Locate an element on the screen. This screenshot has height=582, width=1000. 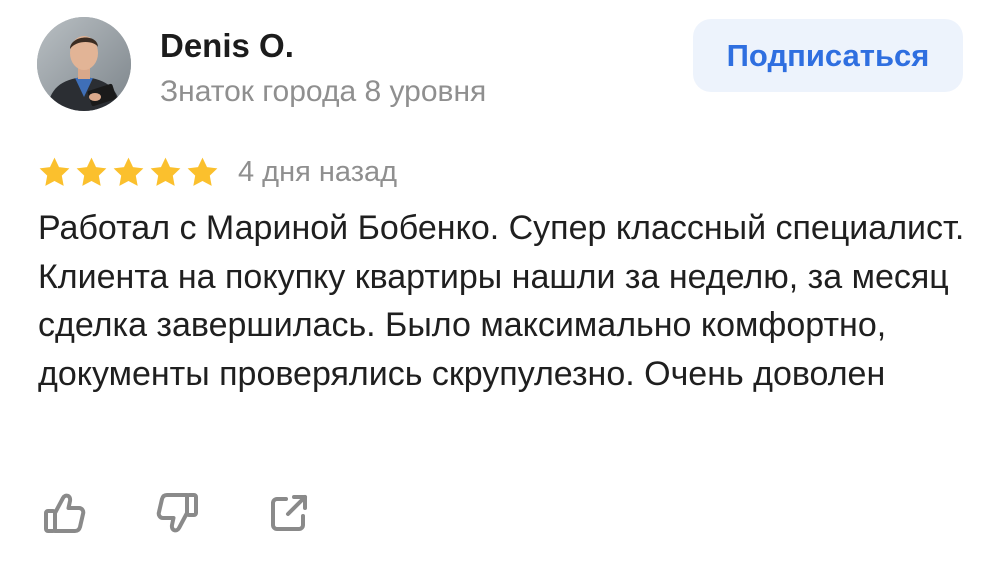
author-name: Denis O. is located at coordinates (227, 46).